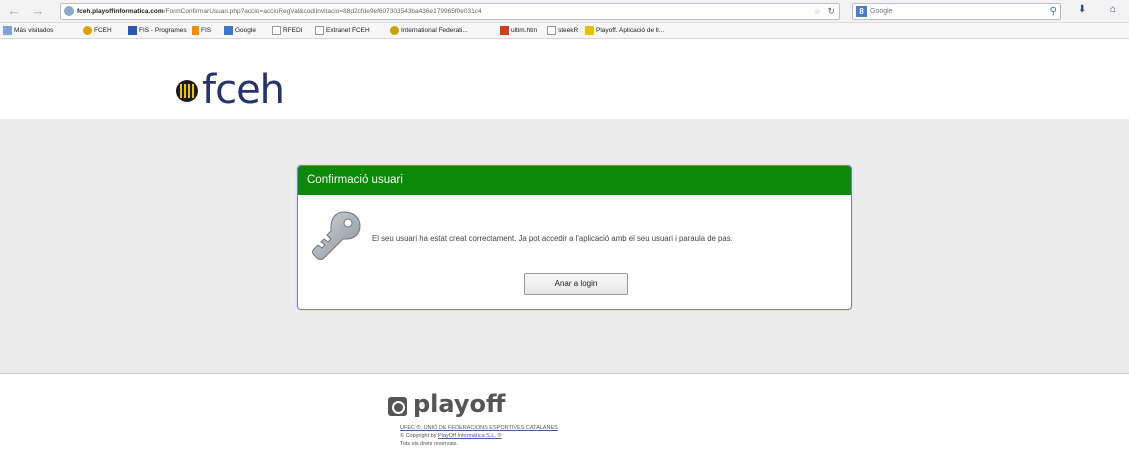 The width and height of the screenshot is (1129, 455). I want to click on html-icon, so click(504, 30).